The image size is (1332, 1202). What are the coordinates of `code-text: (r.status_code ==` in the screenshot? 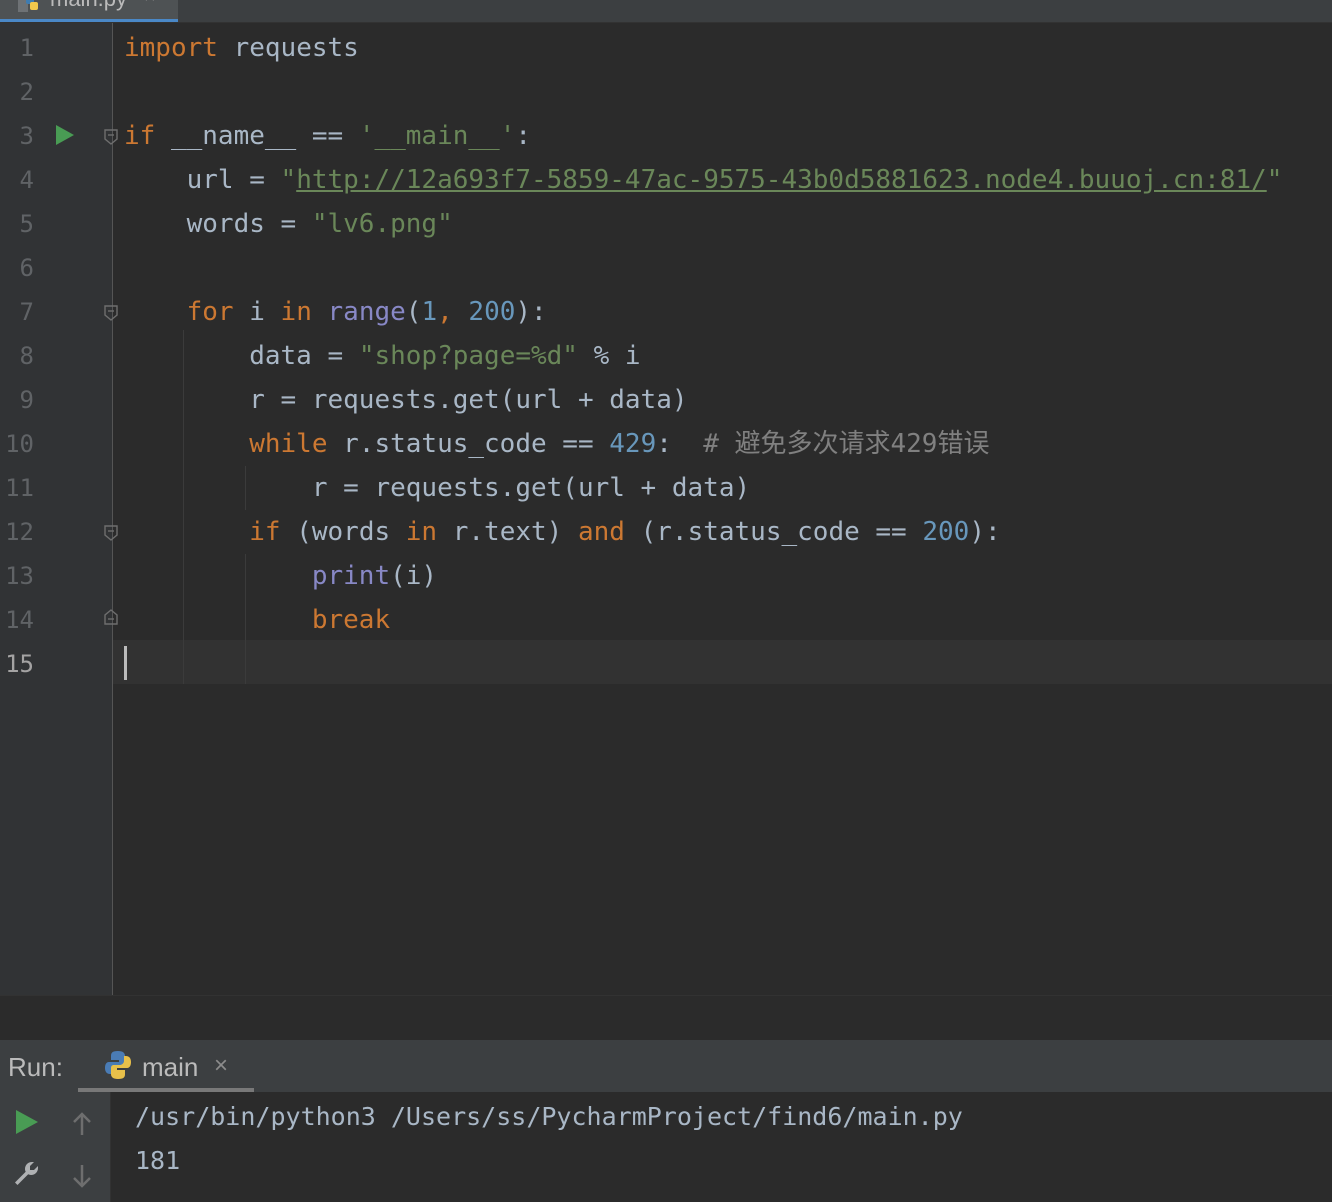 It's located at (773, 532).